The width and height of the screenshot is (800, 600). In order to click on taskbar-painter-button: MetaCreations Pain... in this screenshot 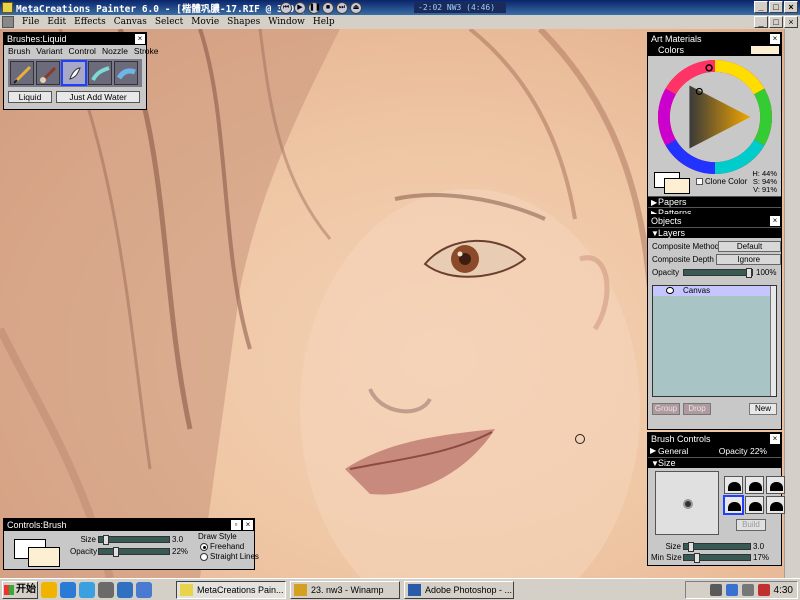, I will do `click(231, 589)`.